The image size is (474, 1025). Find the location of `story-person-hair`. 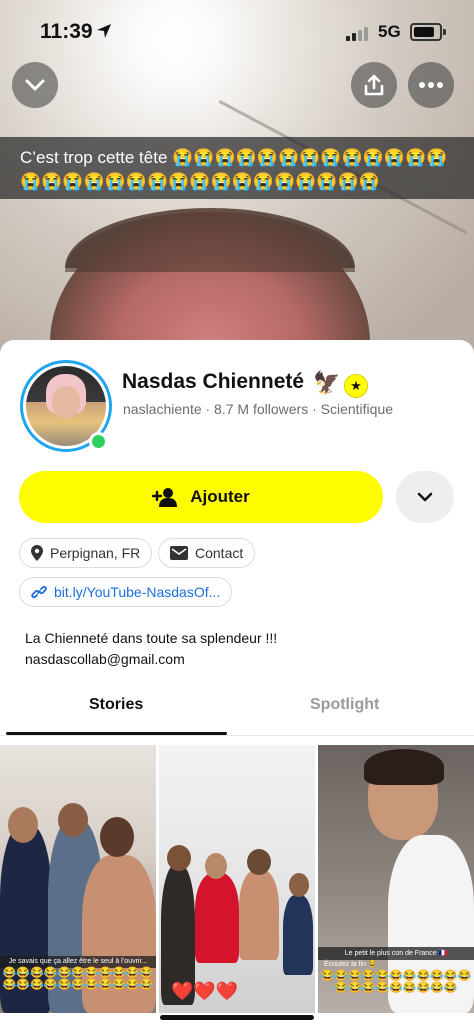

story-person-hair is located at coordinates (404, 767).